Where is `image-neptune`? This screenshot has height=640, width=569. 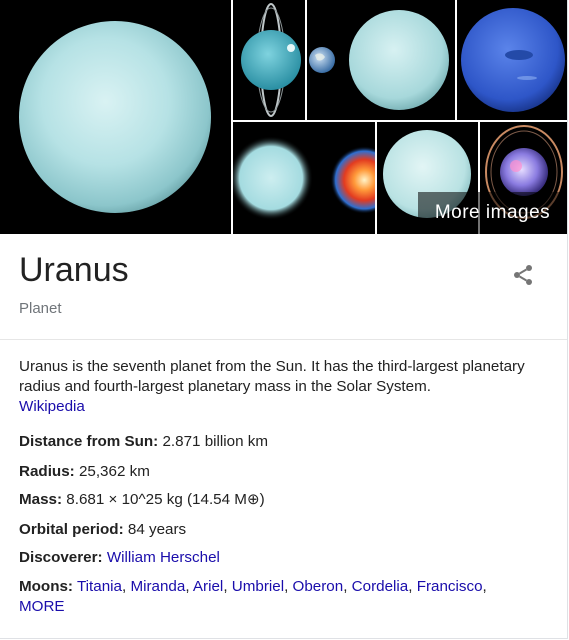
image-neptune is located at coordinates (512, 60).